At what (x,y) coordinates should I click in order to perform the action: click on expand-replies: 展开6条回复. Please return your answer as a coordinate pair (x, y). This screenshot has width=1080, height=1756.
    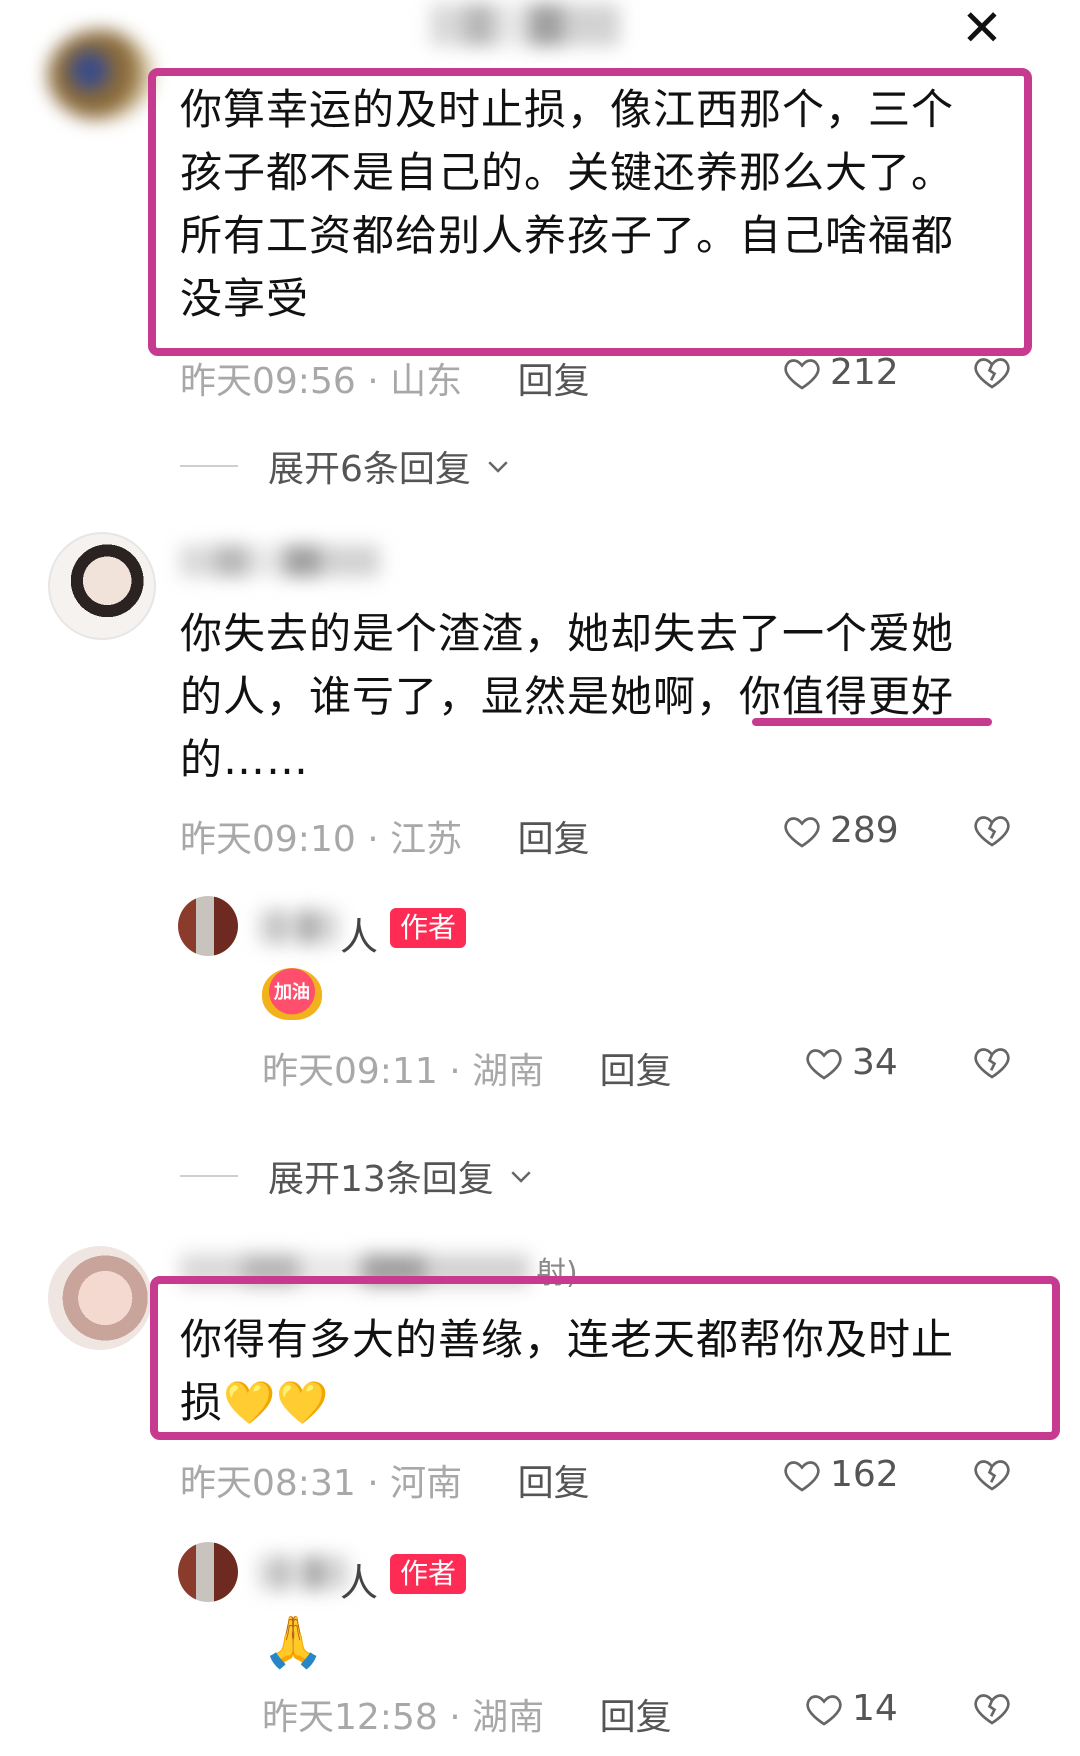
    Looking at the image, I should click on (346, 466).